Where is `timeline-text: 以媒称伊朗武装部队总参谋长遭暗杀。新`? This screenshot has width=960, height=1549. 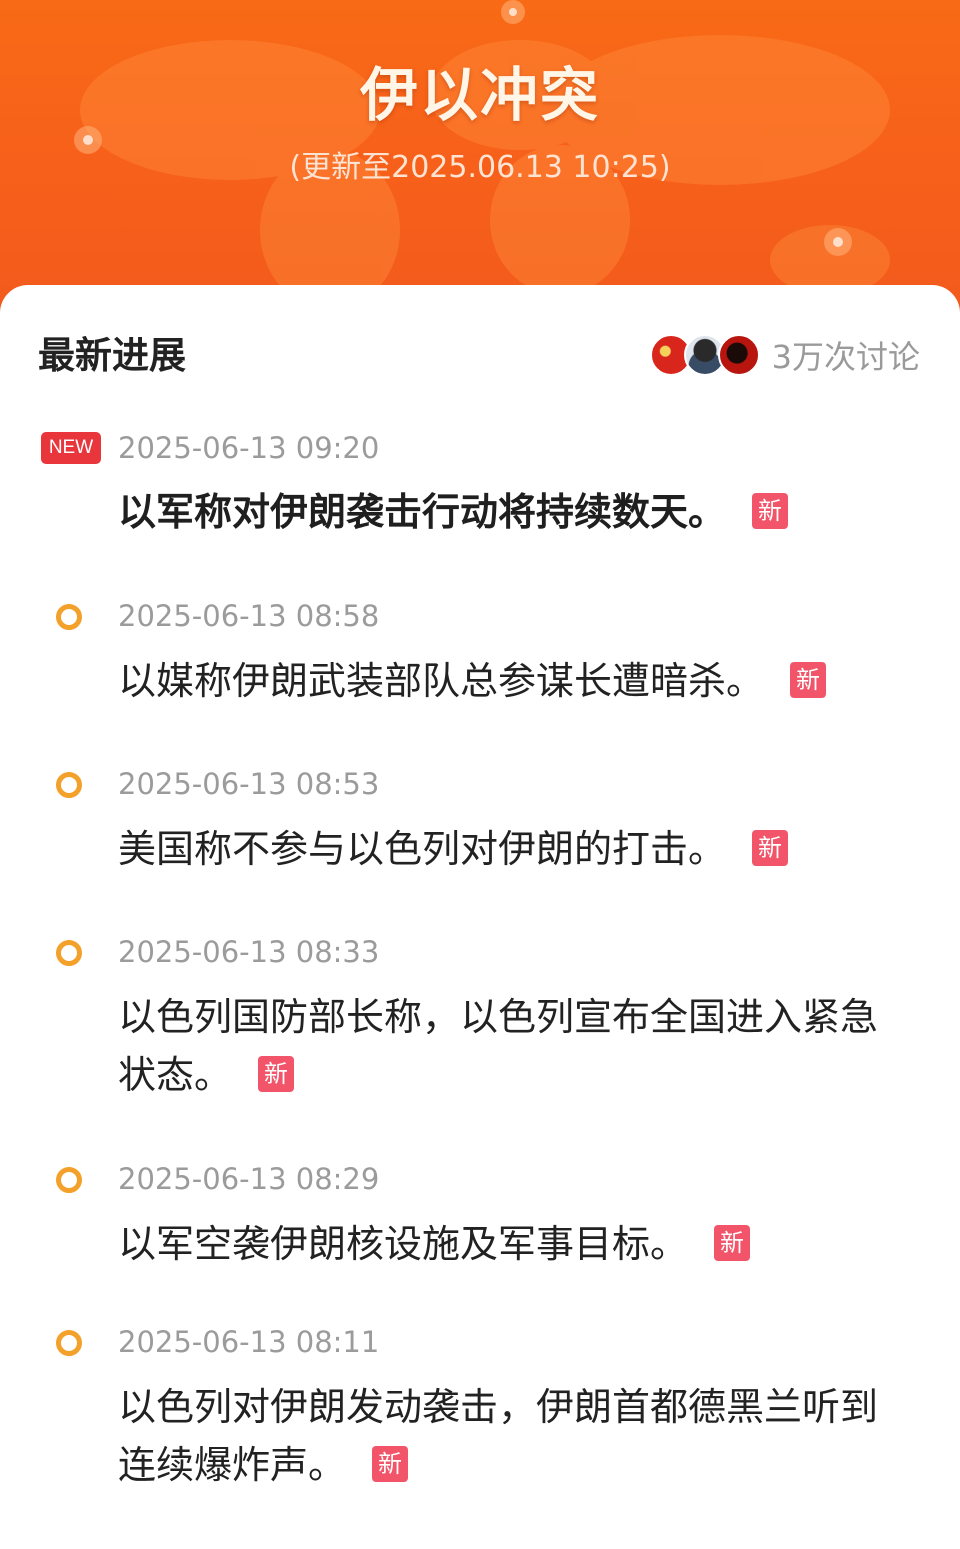
timeline-text: 以媒称伊朗武装部队总参谋长遭暗杀。新 is located at coordinates (503, 681).